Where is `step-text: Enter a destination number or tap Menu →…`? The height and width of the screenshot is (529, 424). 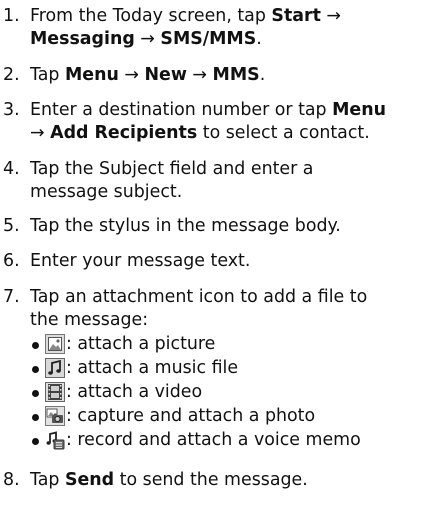
step-text: Enter a destination number or tap Menu →… is located at coordinates (227, 122).